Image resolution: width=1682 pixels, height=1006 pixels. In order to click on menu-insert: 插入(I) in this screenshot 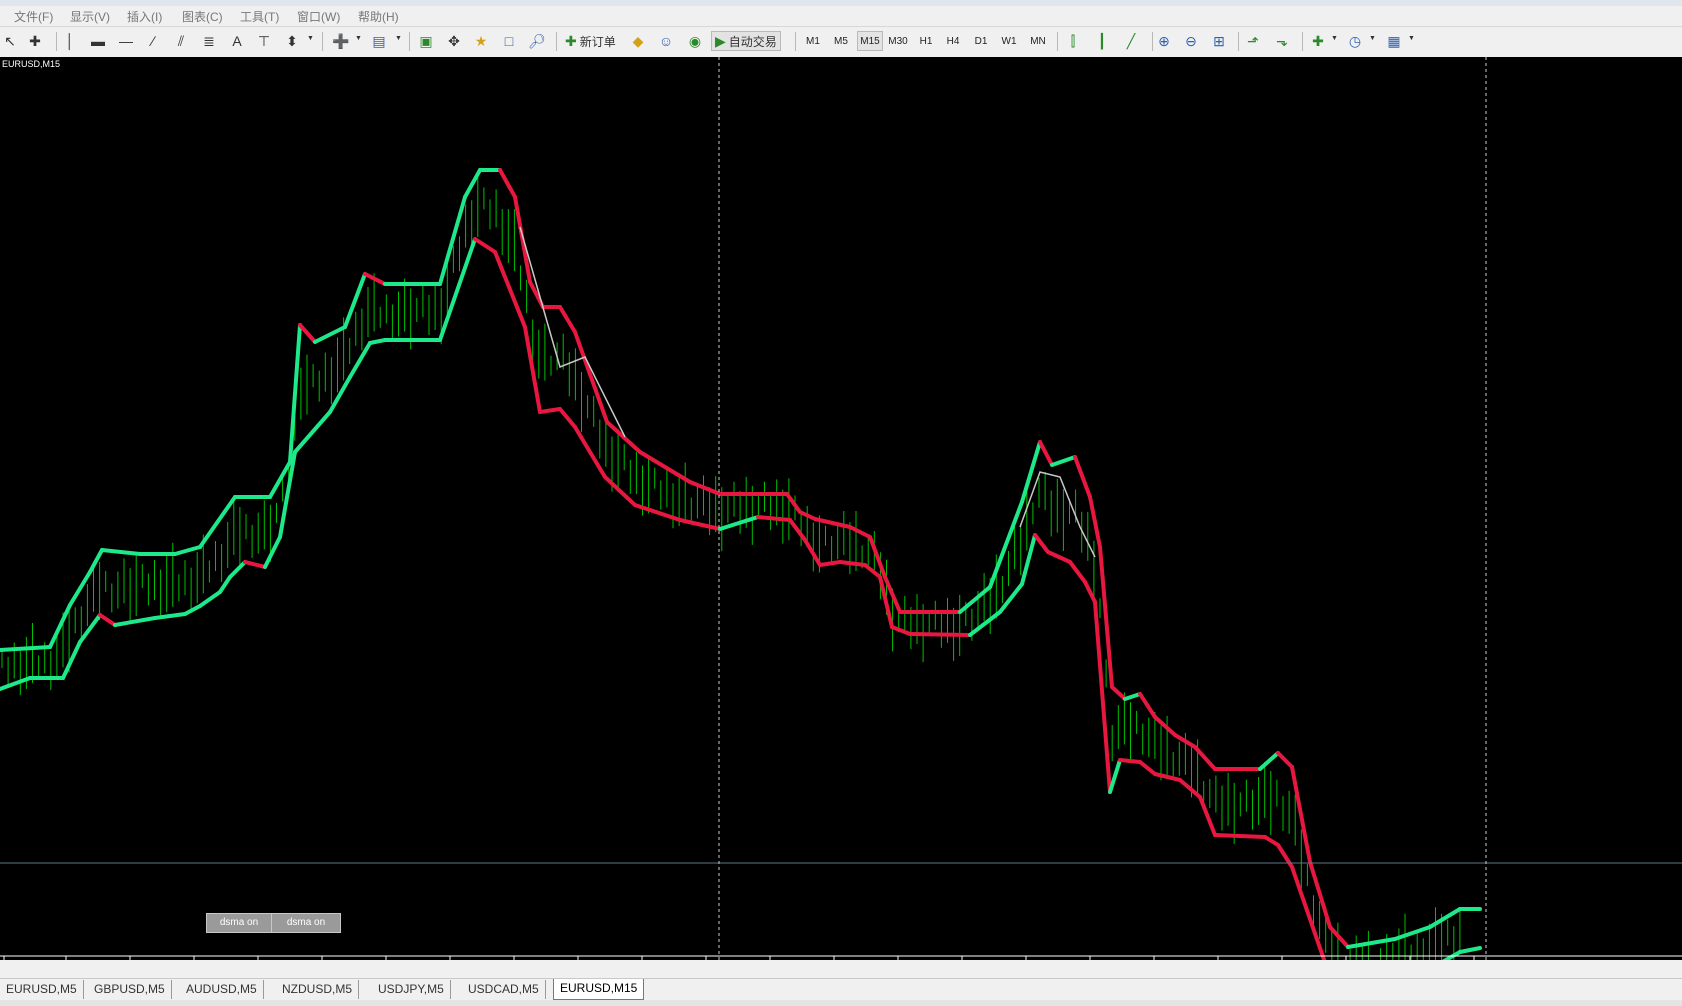, I will do `click(144, 16)`.